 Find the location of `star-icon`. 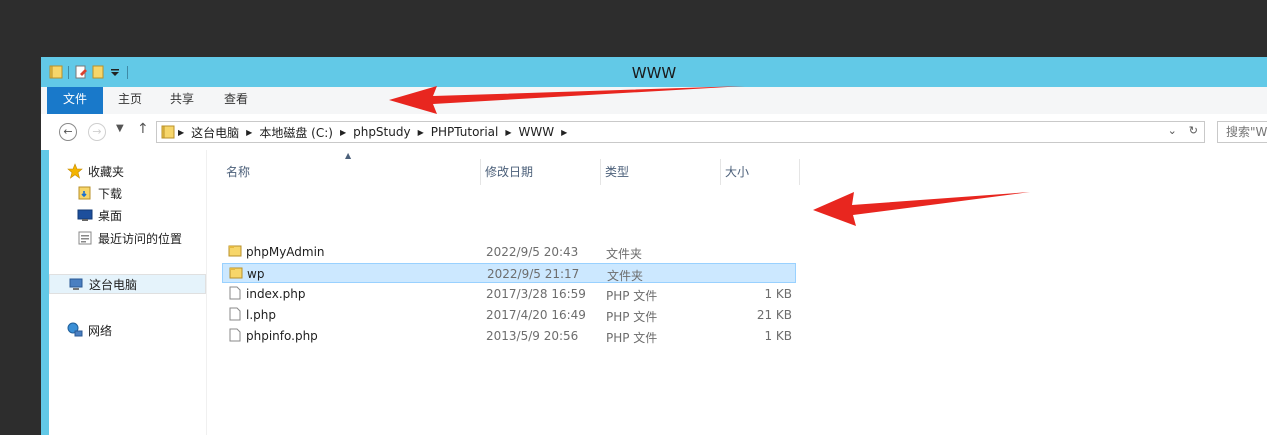

star-icon is located at coordinates (75, 171).